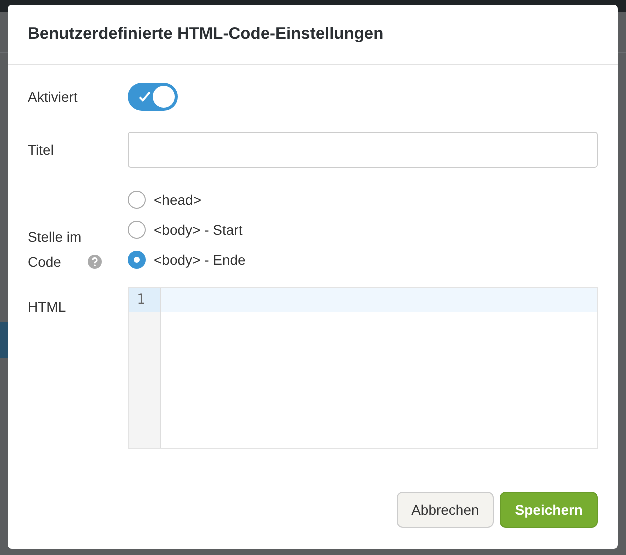  I want to click on background-panel, so click(4, 340).